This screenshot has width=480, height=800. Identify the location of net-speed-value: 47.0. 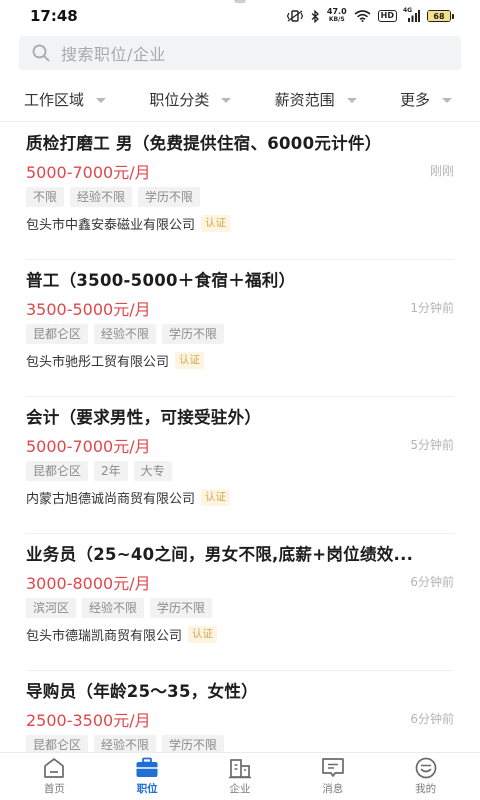
(336, 11).